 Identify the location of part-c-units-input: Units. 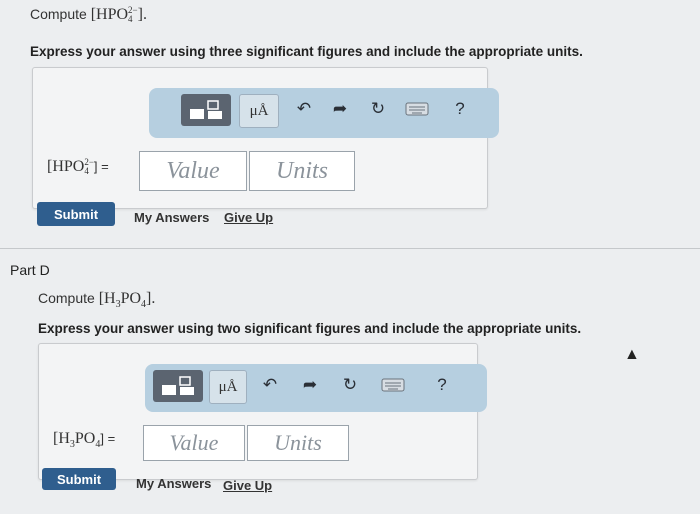
(302, 171).